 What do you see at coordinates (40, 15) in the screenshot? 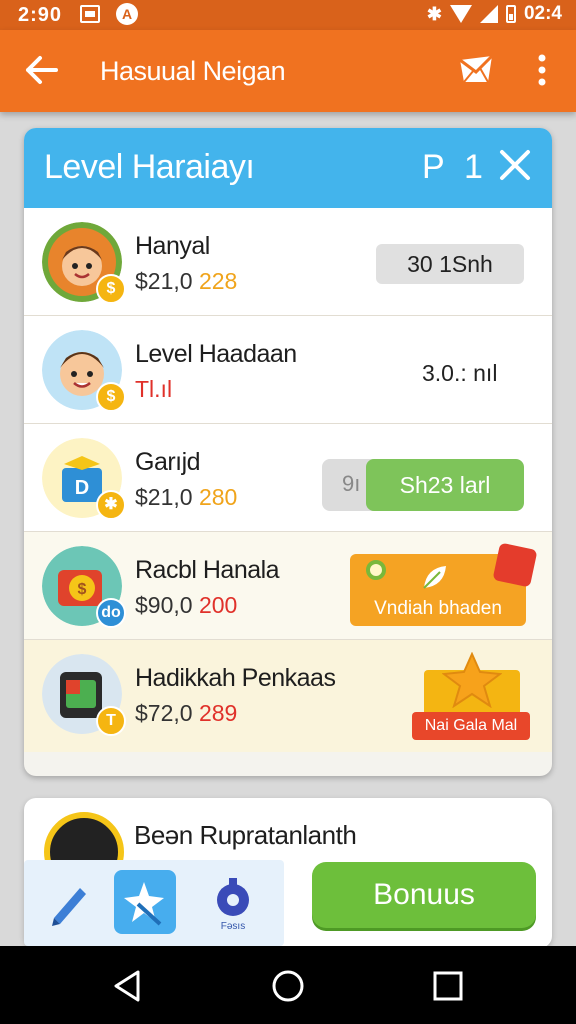
I see `status-time: 2:90` at bounding box center [40, 15].